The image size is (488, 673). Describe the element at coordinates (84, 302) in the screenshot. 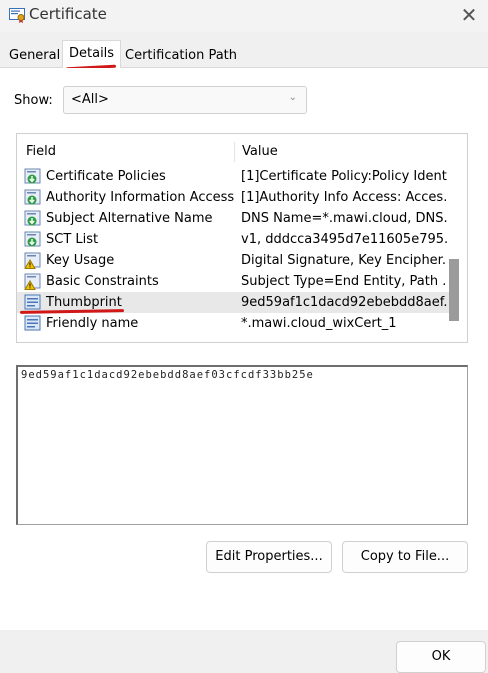

I see `field-name: Thumbprint` at that location.